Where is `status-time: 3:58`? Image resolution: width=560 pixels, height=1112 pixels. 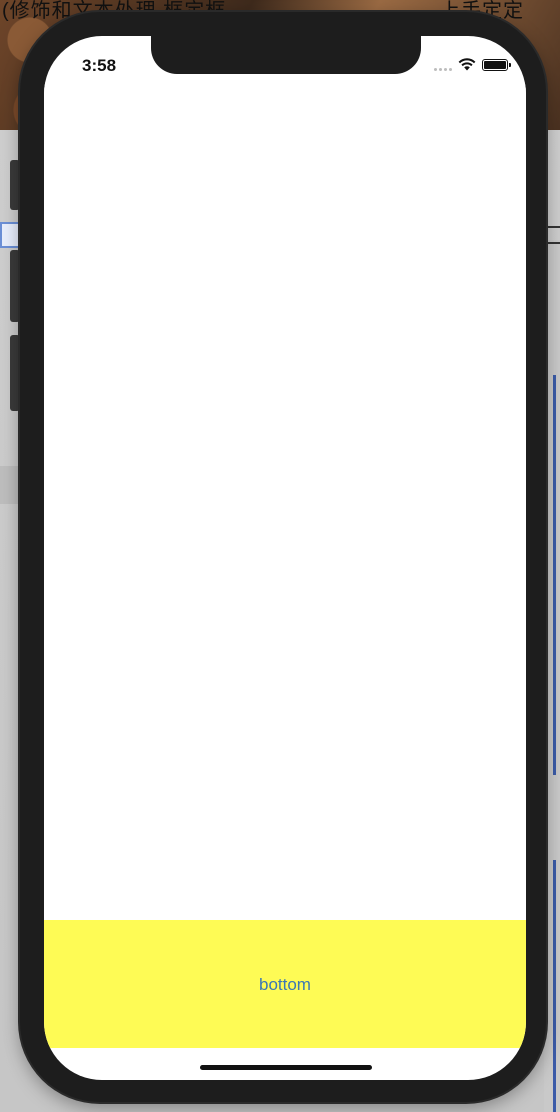 status-time: 3:58 is located at coordinates (99, 65).